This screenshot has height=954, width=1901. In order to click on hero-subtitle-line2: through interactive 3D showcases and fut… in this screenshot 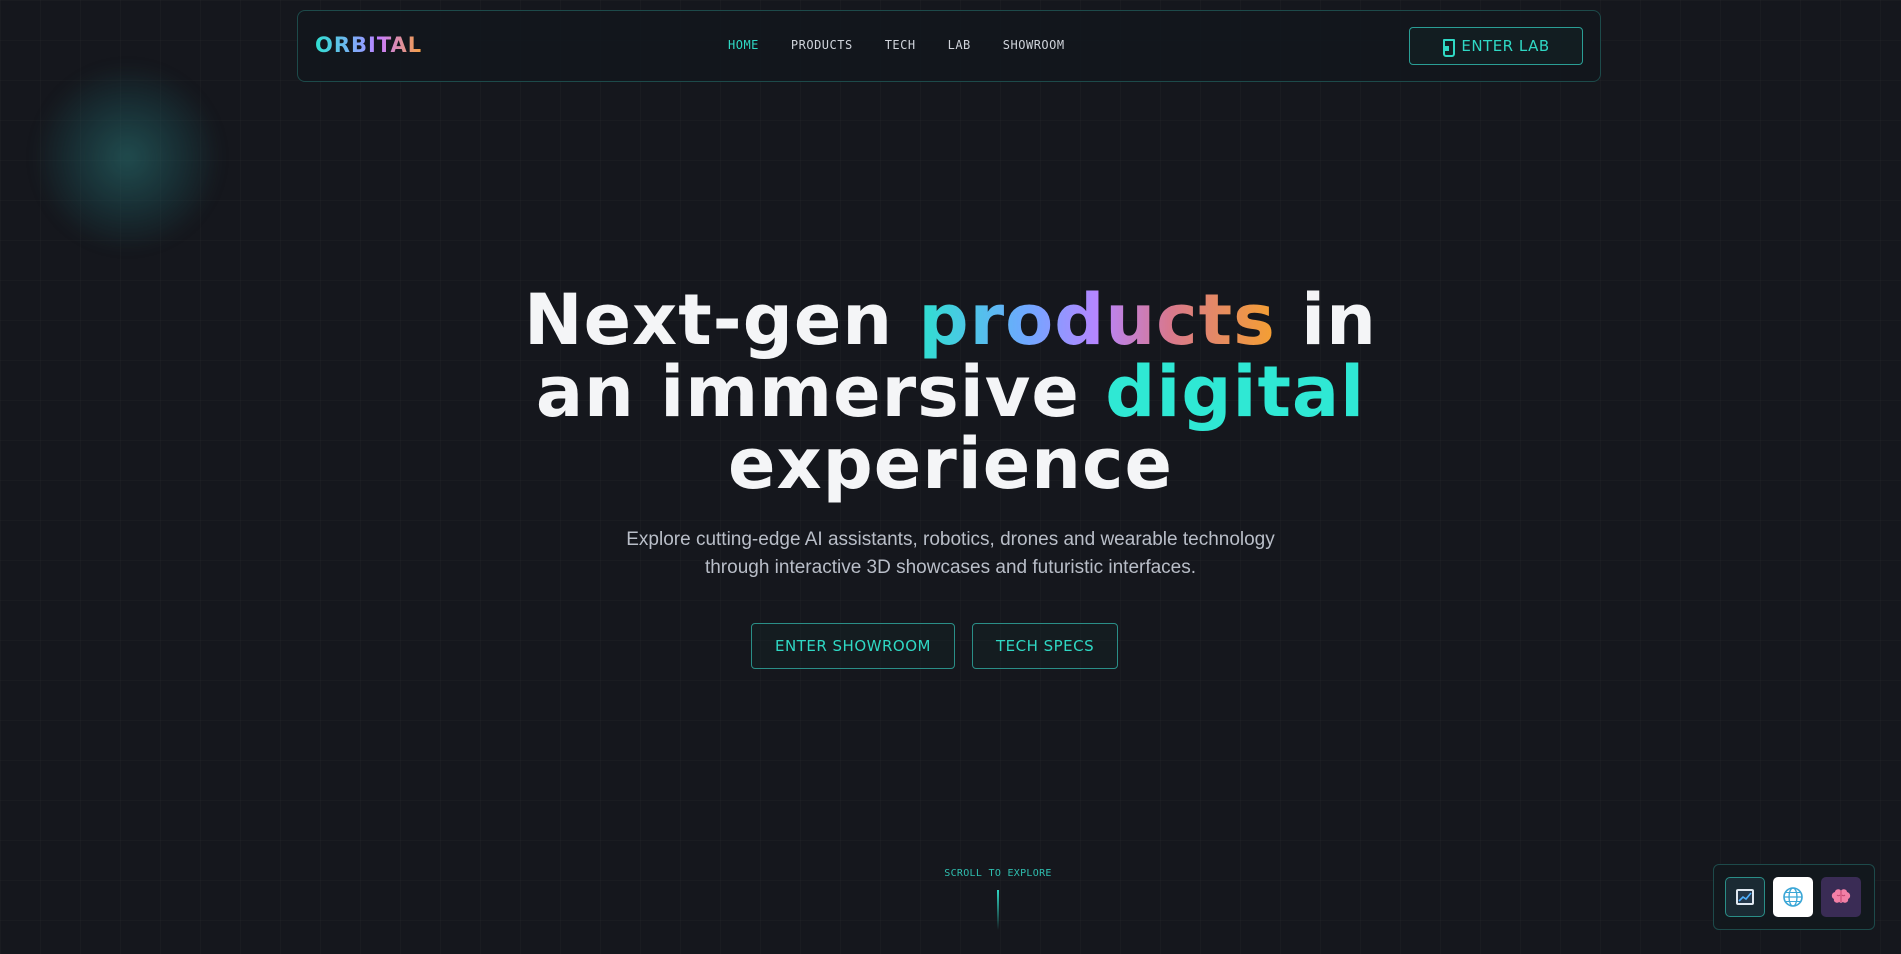, I will do `click(950, 567)`.